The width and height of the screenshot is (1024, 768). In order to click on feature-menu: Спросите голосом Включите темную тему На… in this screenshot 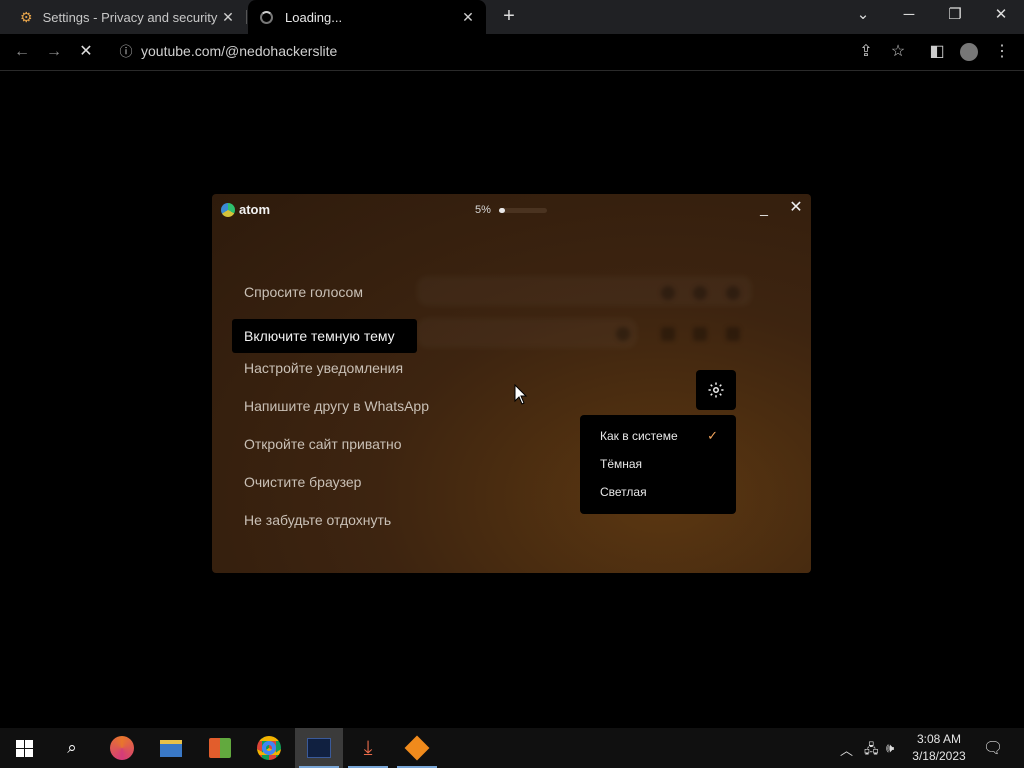, I will do `click(330, 411)`.